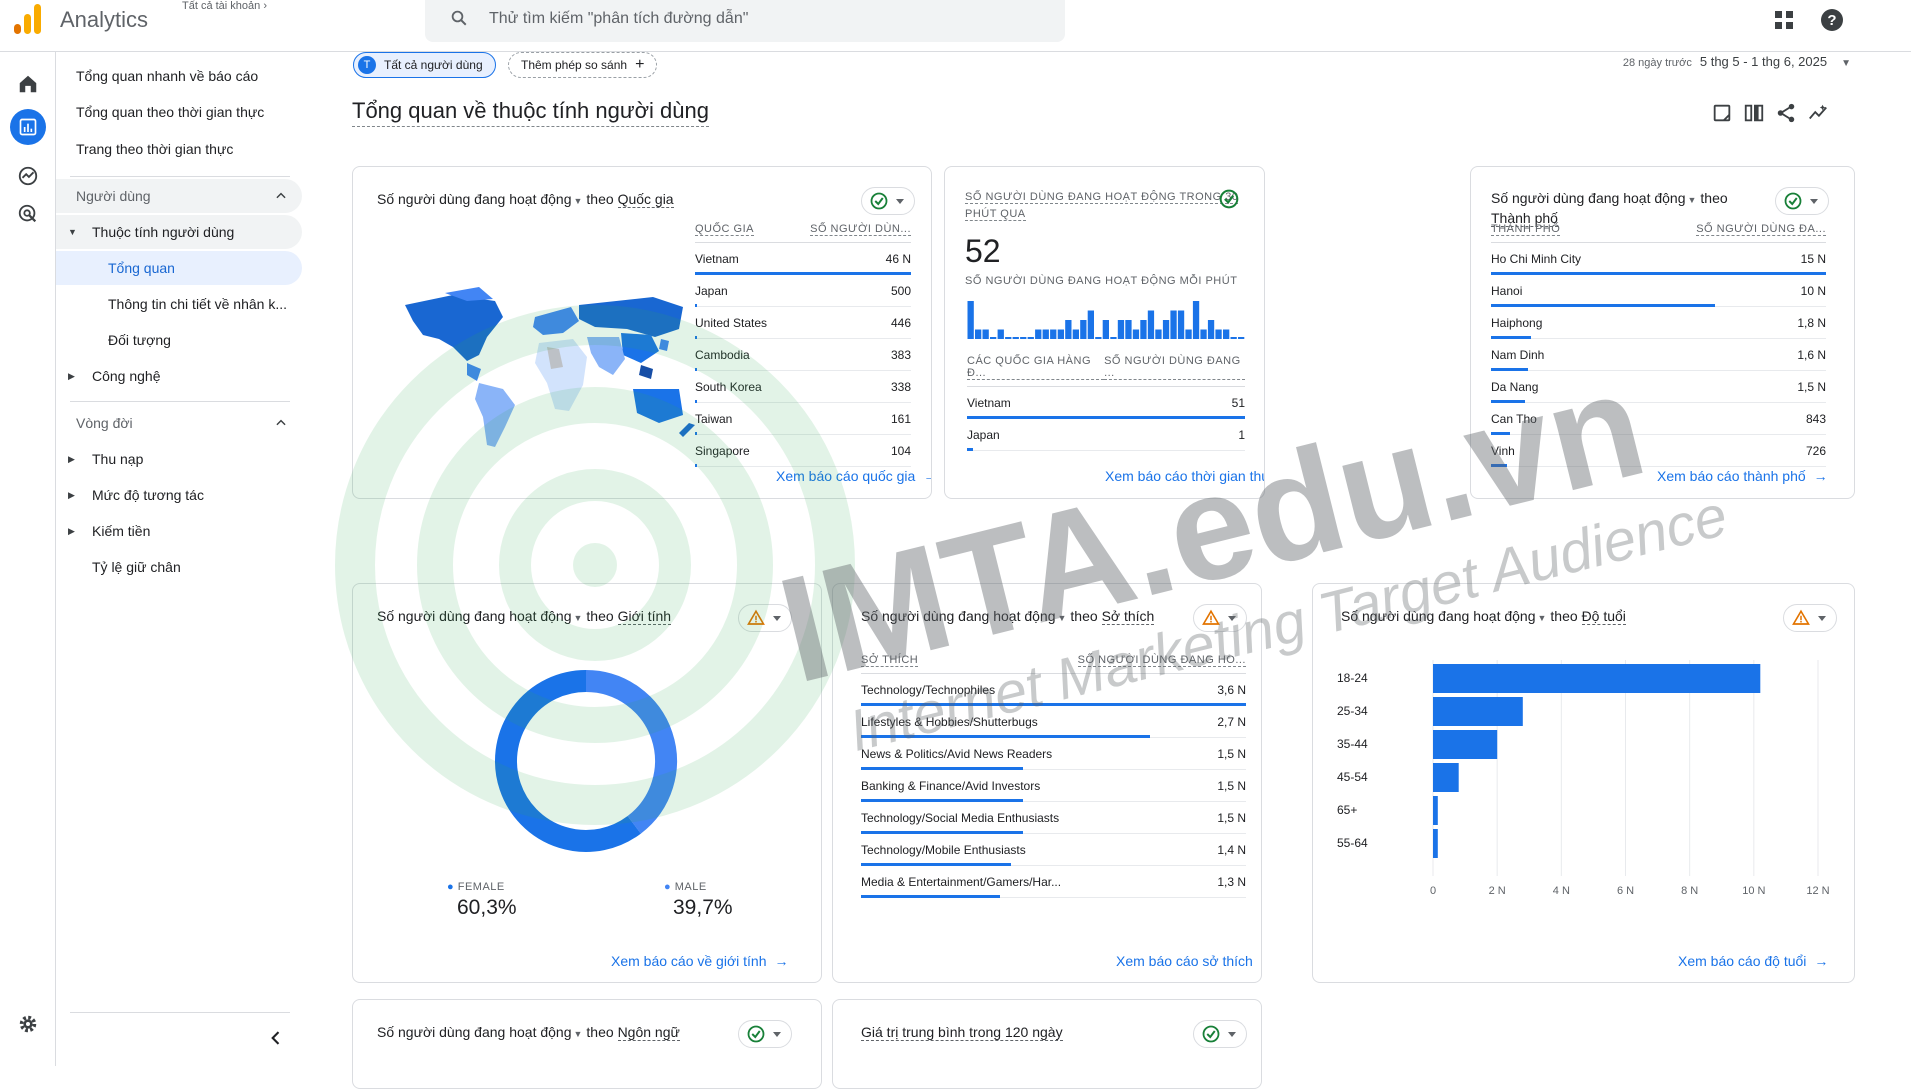  Describe the element at coordinates (583, 65) in the screenshot. I see `add-comparison-chip: Thêm phép so sánh +` at that location.